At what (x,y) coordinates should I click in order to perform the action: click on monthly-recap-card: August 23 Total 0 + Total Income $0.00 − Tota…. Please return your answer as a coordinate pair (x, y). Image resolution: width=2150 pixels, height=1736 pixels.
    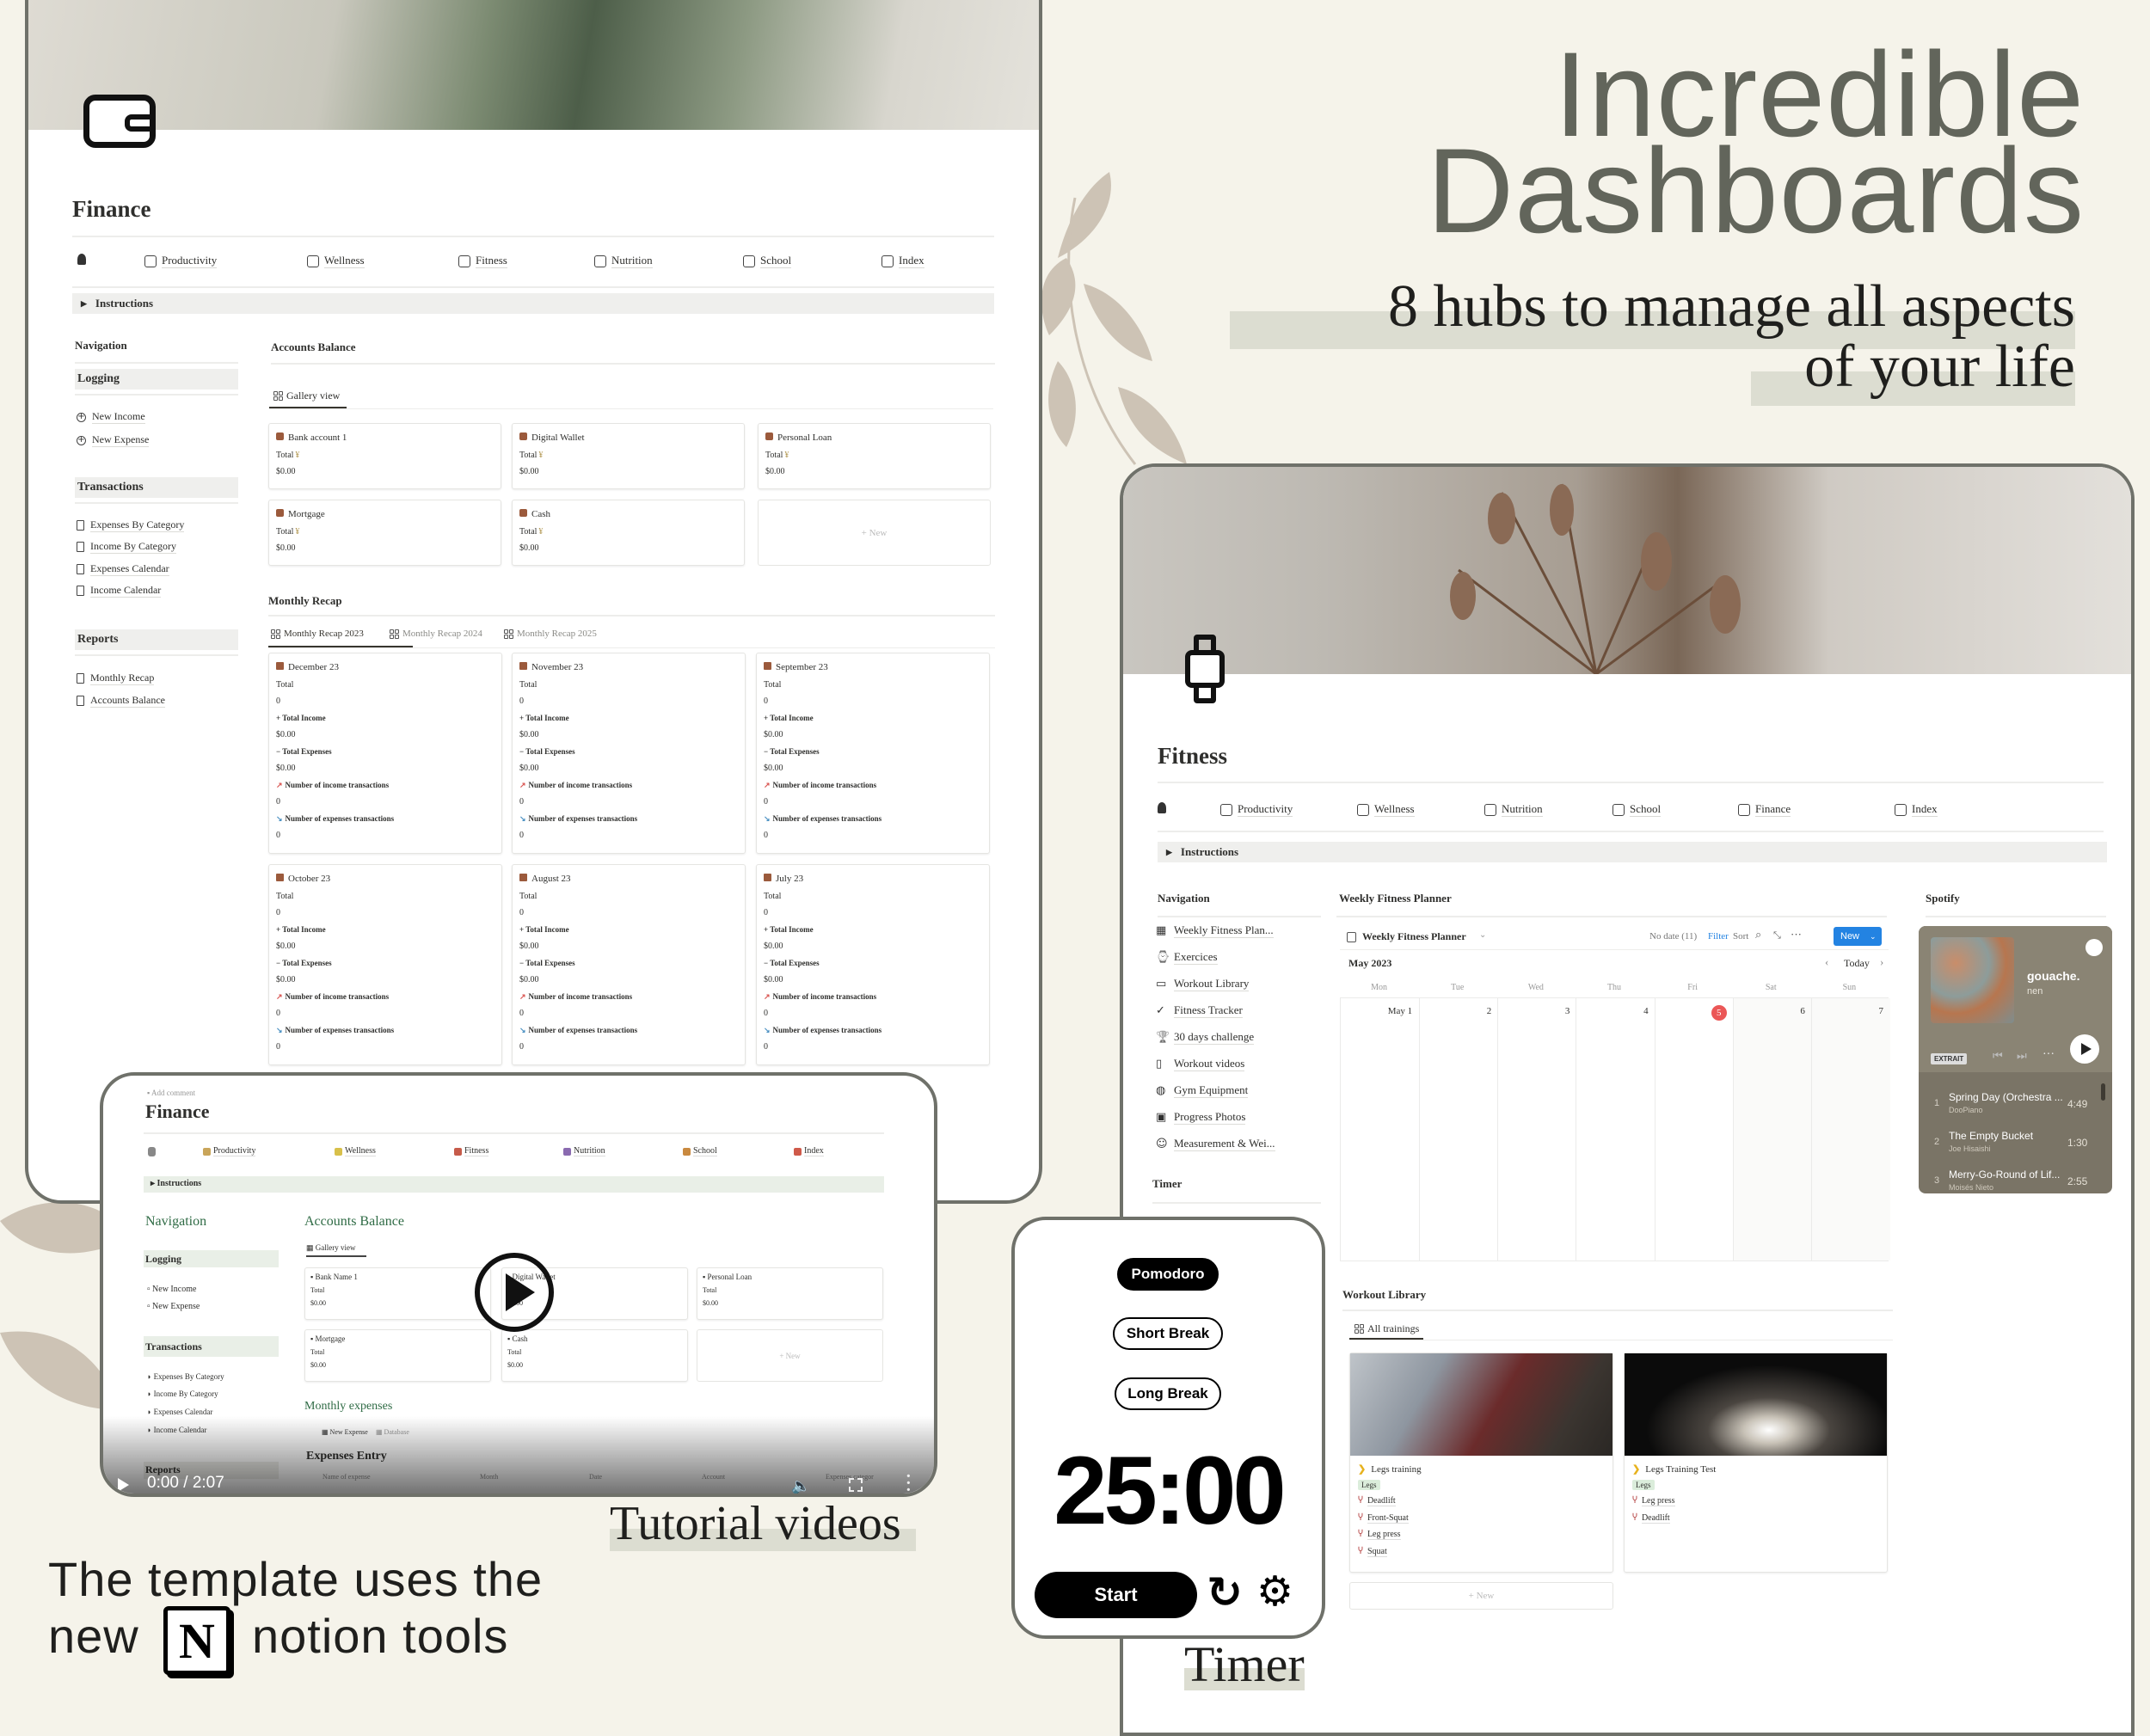
    Looking at the image, I should click on (629, 964).